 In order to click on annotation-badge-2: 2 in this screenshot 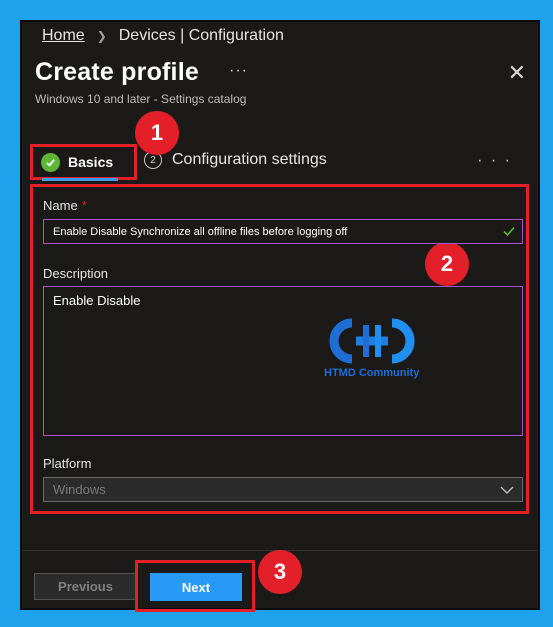, I will do `click(447, 264)`.